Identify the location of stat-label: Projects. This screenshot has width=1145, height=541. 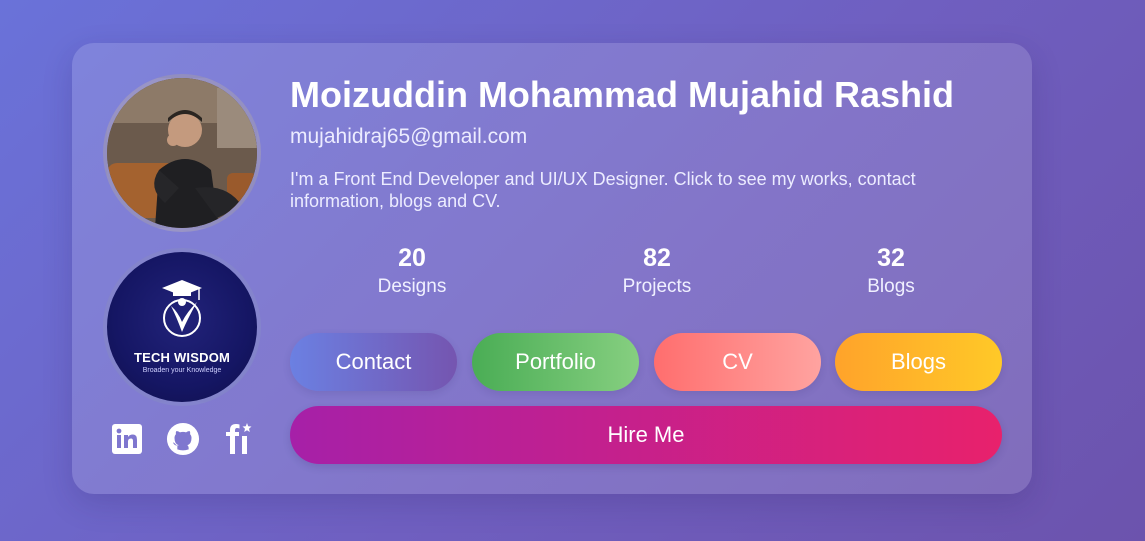
(657, 286).